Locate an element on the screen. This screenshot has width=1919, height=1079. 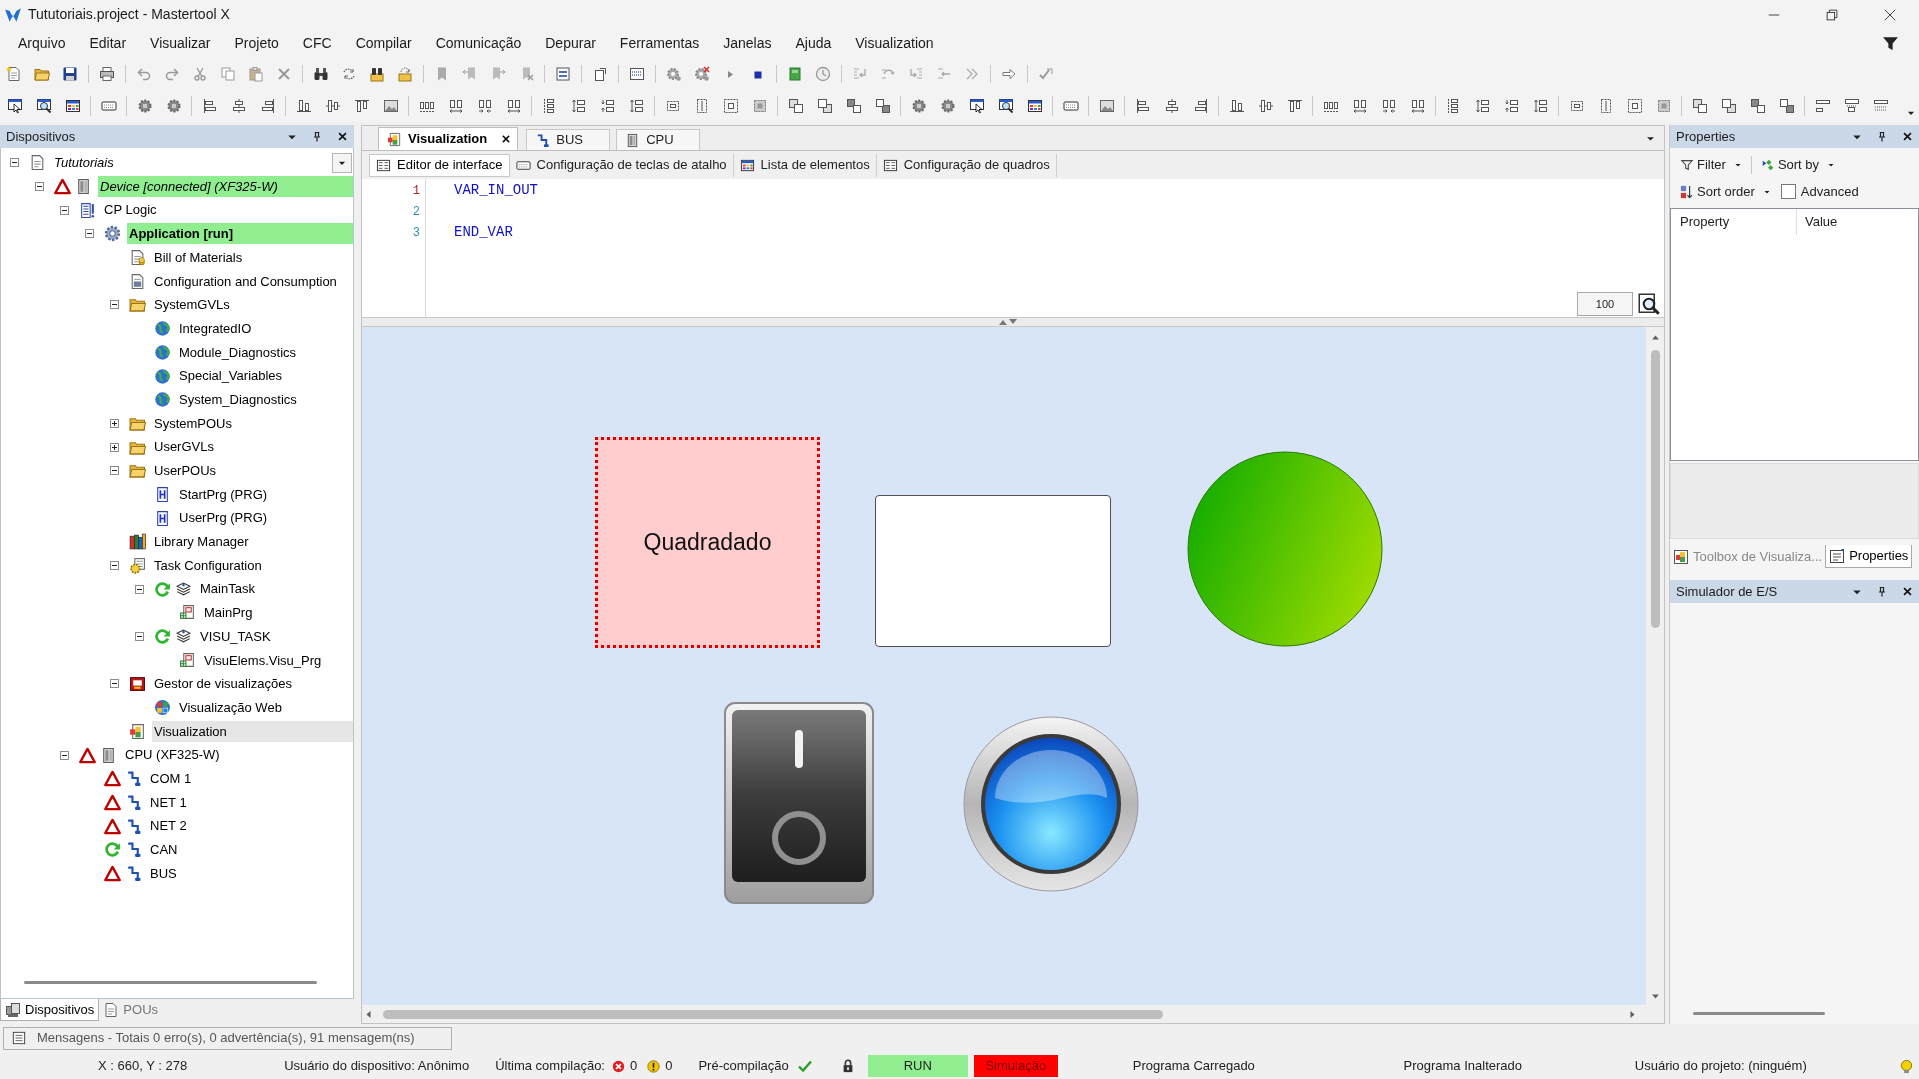
zoom-field: 100 is located at coordinates (1605, 304).